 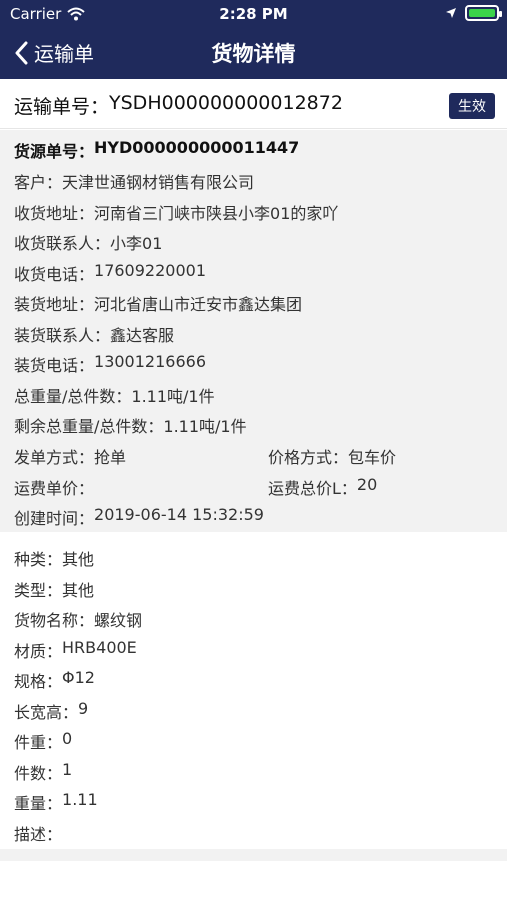 What do you see at coordinates (80, 799) in the screenshot?
I see `row-value: 1.11` at bounding box center [80, 799].